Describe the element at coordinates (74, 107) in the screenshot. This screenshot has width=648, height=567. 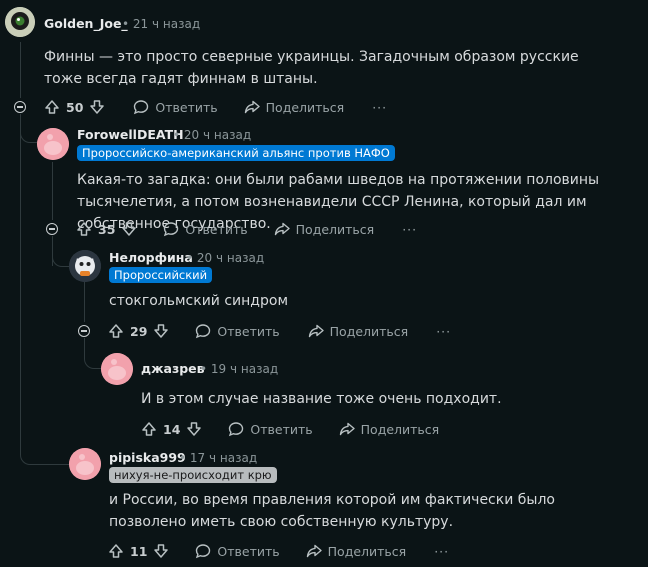
I see `vote-group: 50` at that location.